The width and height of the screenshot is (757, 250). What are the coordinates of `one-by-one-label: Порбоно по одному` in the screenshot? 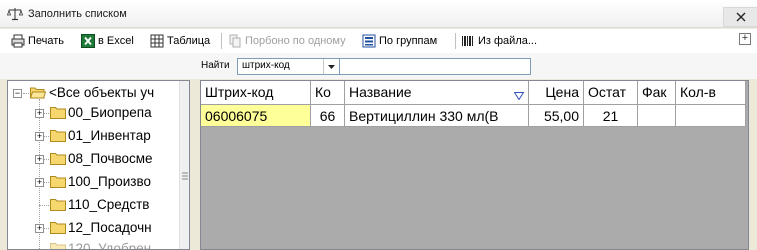 It's located at (295, 41).